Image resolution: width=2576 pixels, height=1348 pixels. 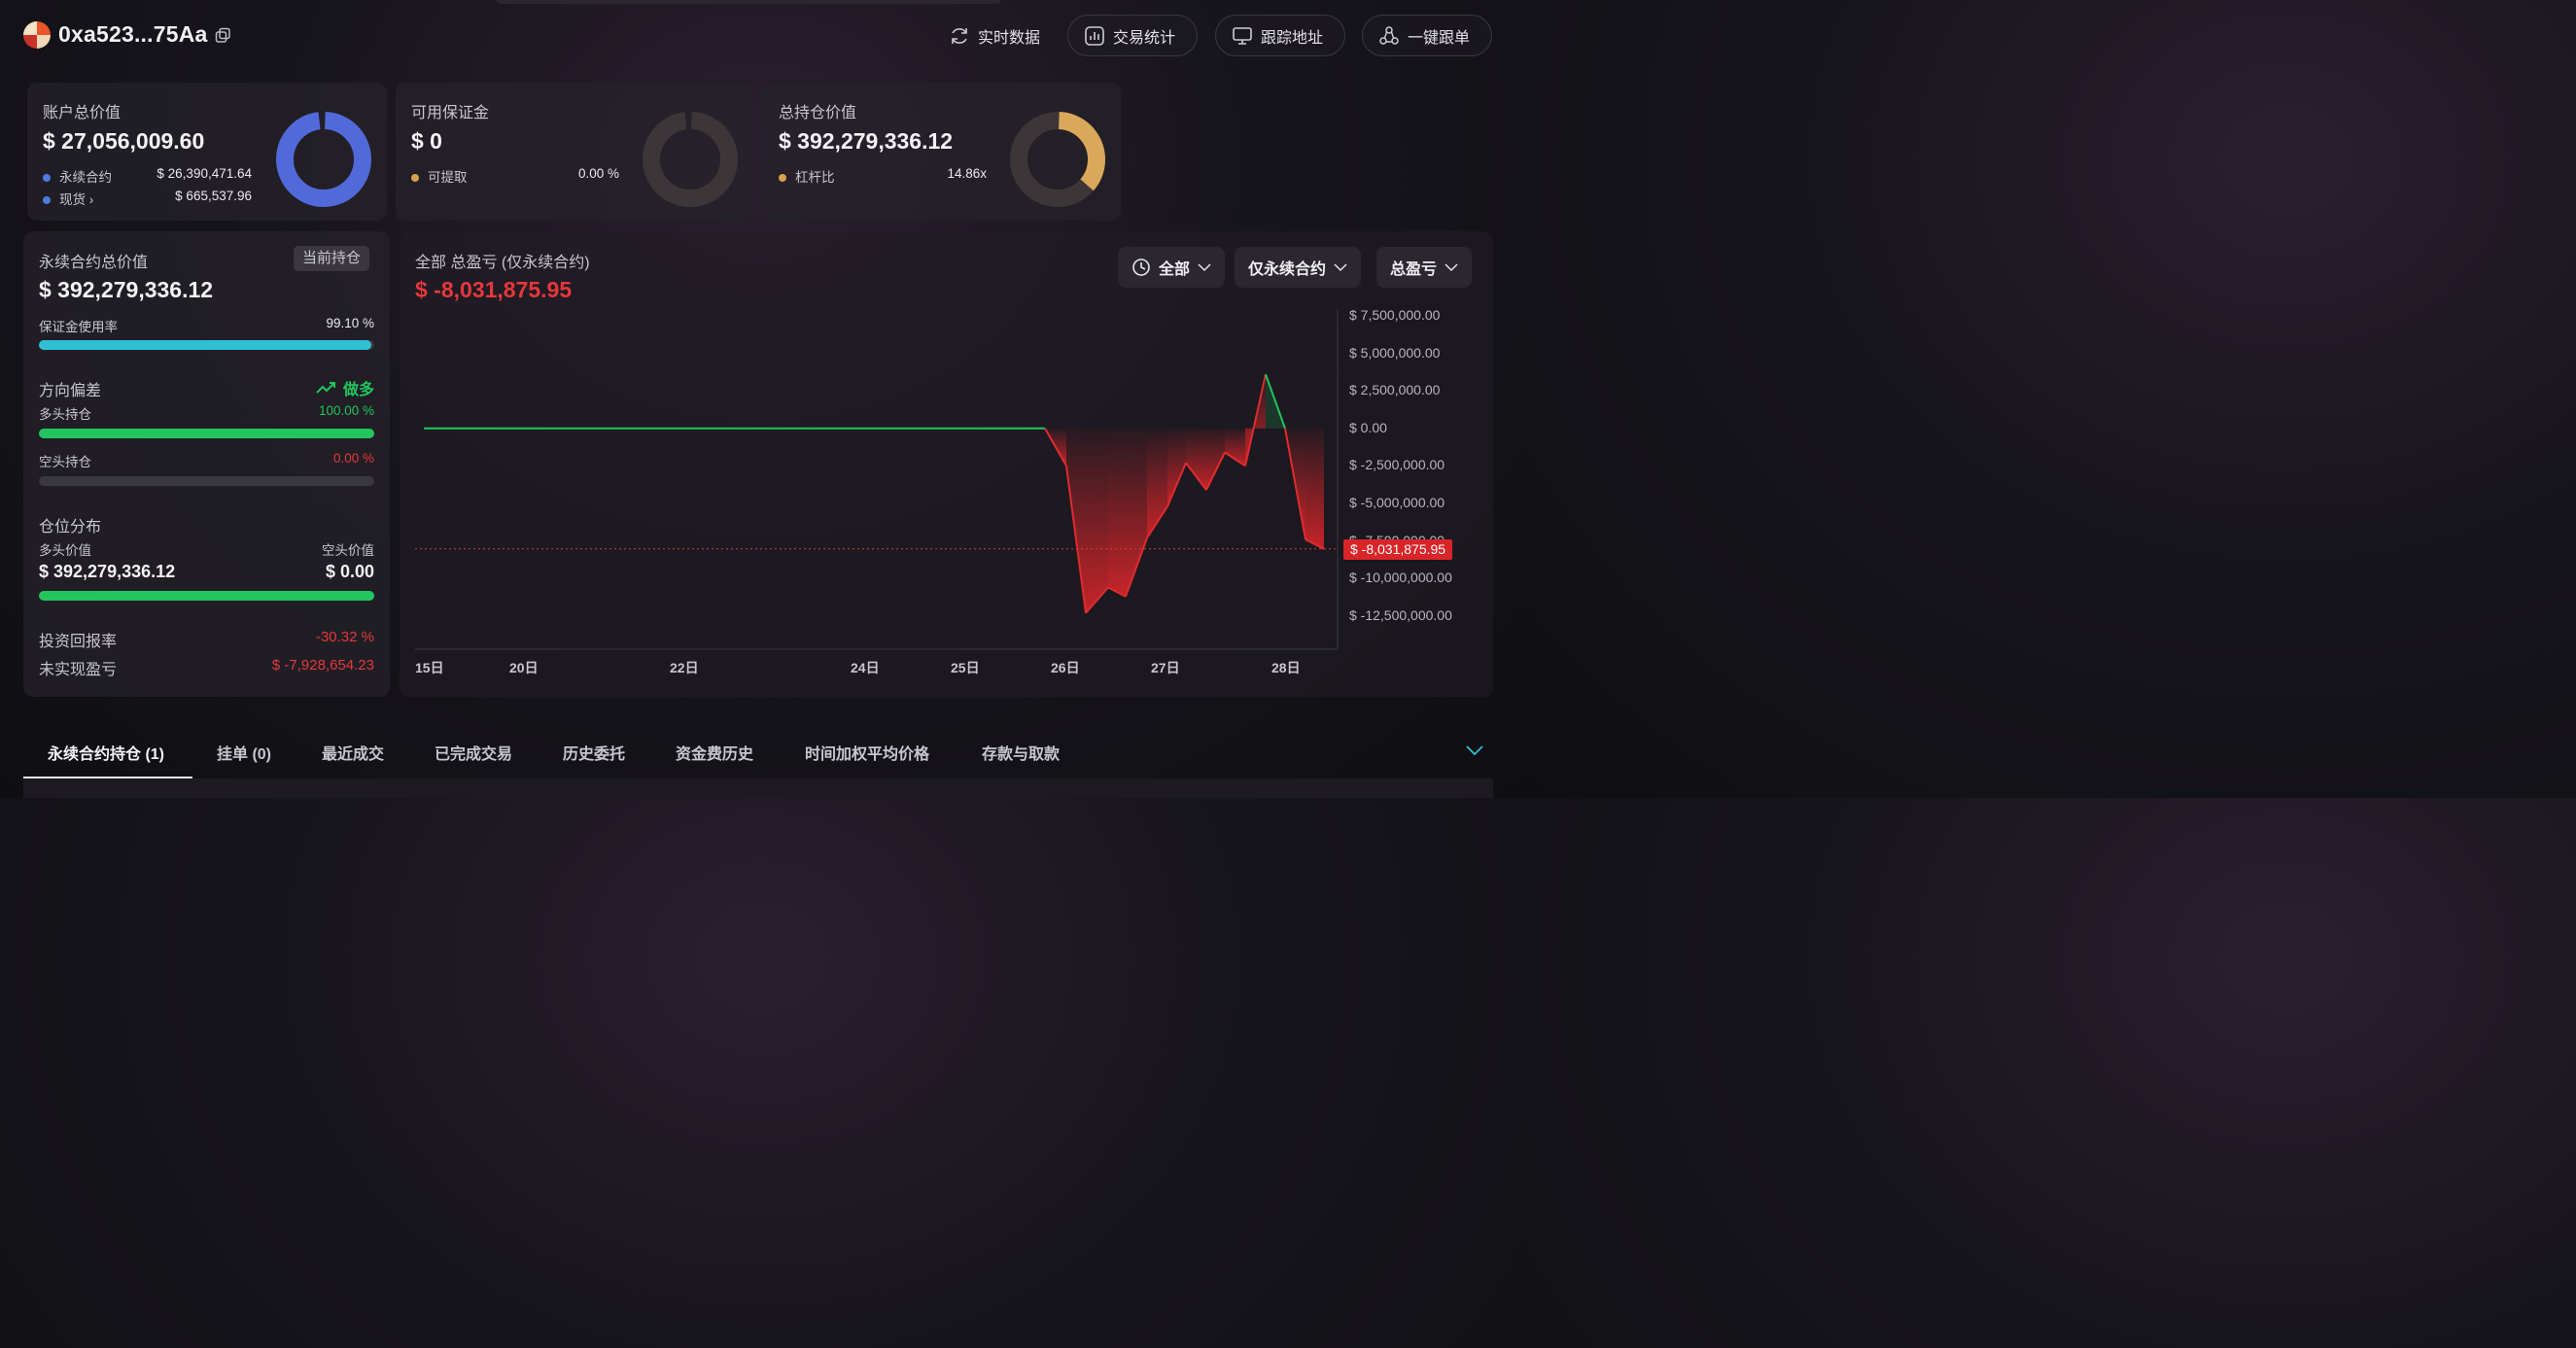 I want to click on tab-6: 时间加权平均价格, so click(x=867, y=752).